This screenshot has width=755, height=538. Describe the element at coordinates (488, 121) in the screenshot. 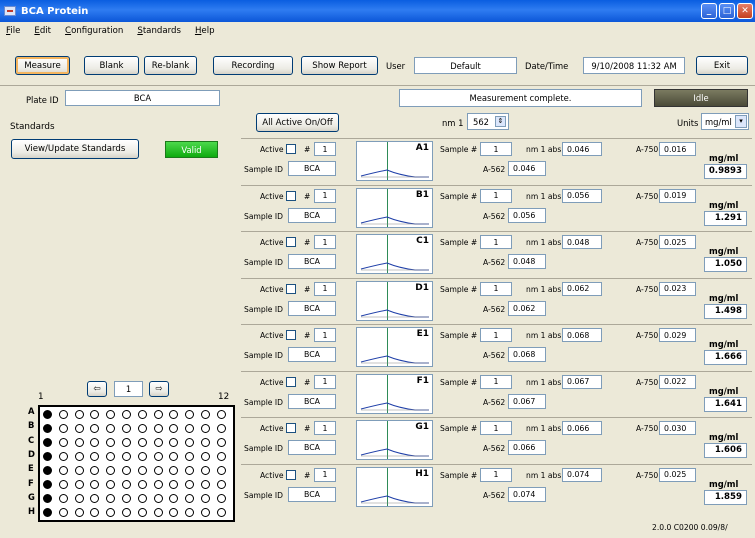

I see `nm-spinner: 562 ⇕` at that location.